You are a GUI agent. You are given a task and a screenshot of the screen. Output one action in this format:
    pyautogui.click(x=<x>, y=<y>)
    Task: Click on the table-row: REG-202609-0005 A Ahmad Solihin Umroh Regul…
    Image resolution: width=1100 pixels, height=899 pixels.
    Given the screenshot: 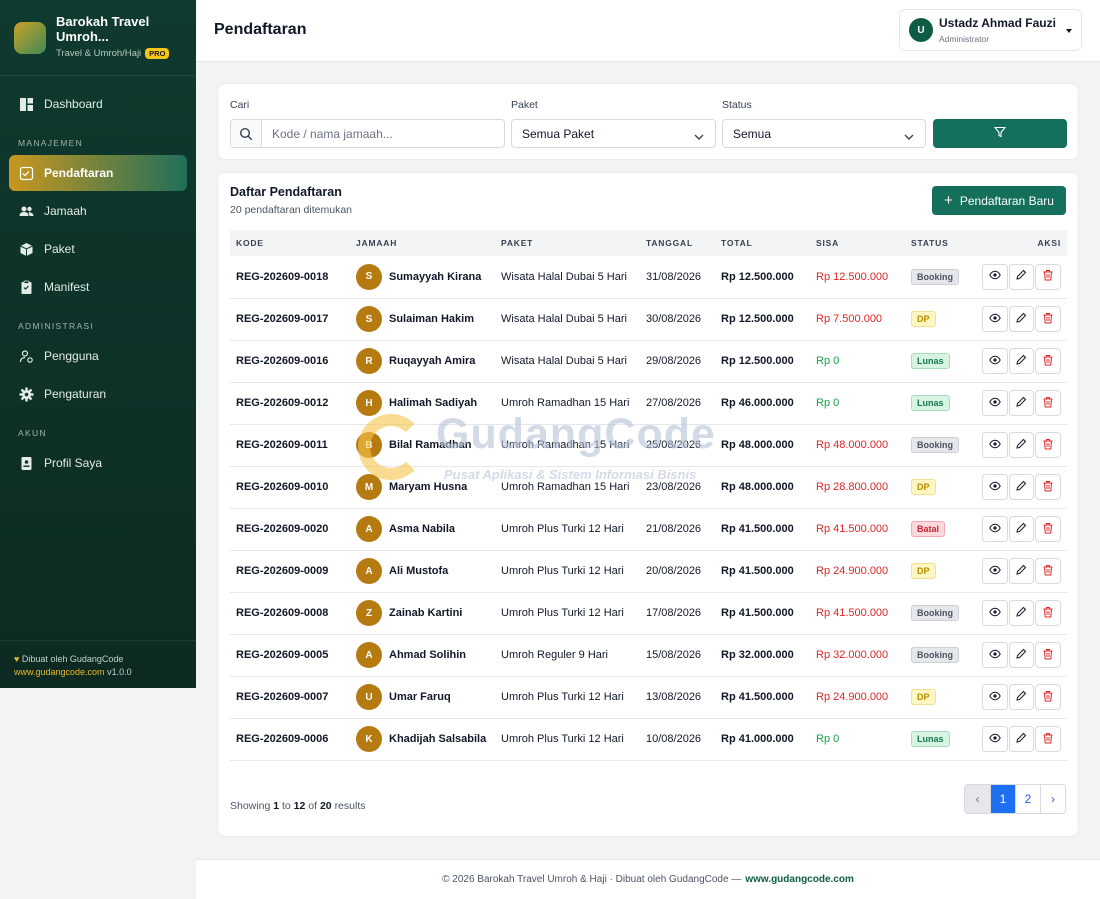 What is the action you would take?
    pyautogui.click(x=648, y=655)
    